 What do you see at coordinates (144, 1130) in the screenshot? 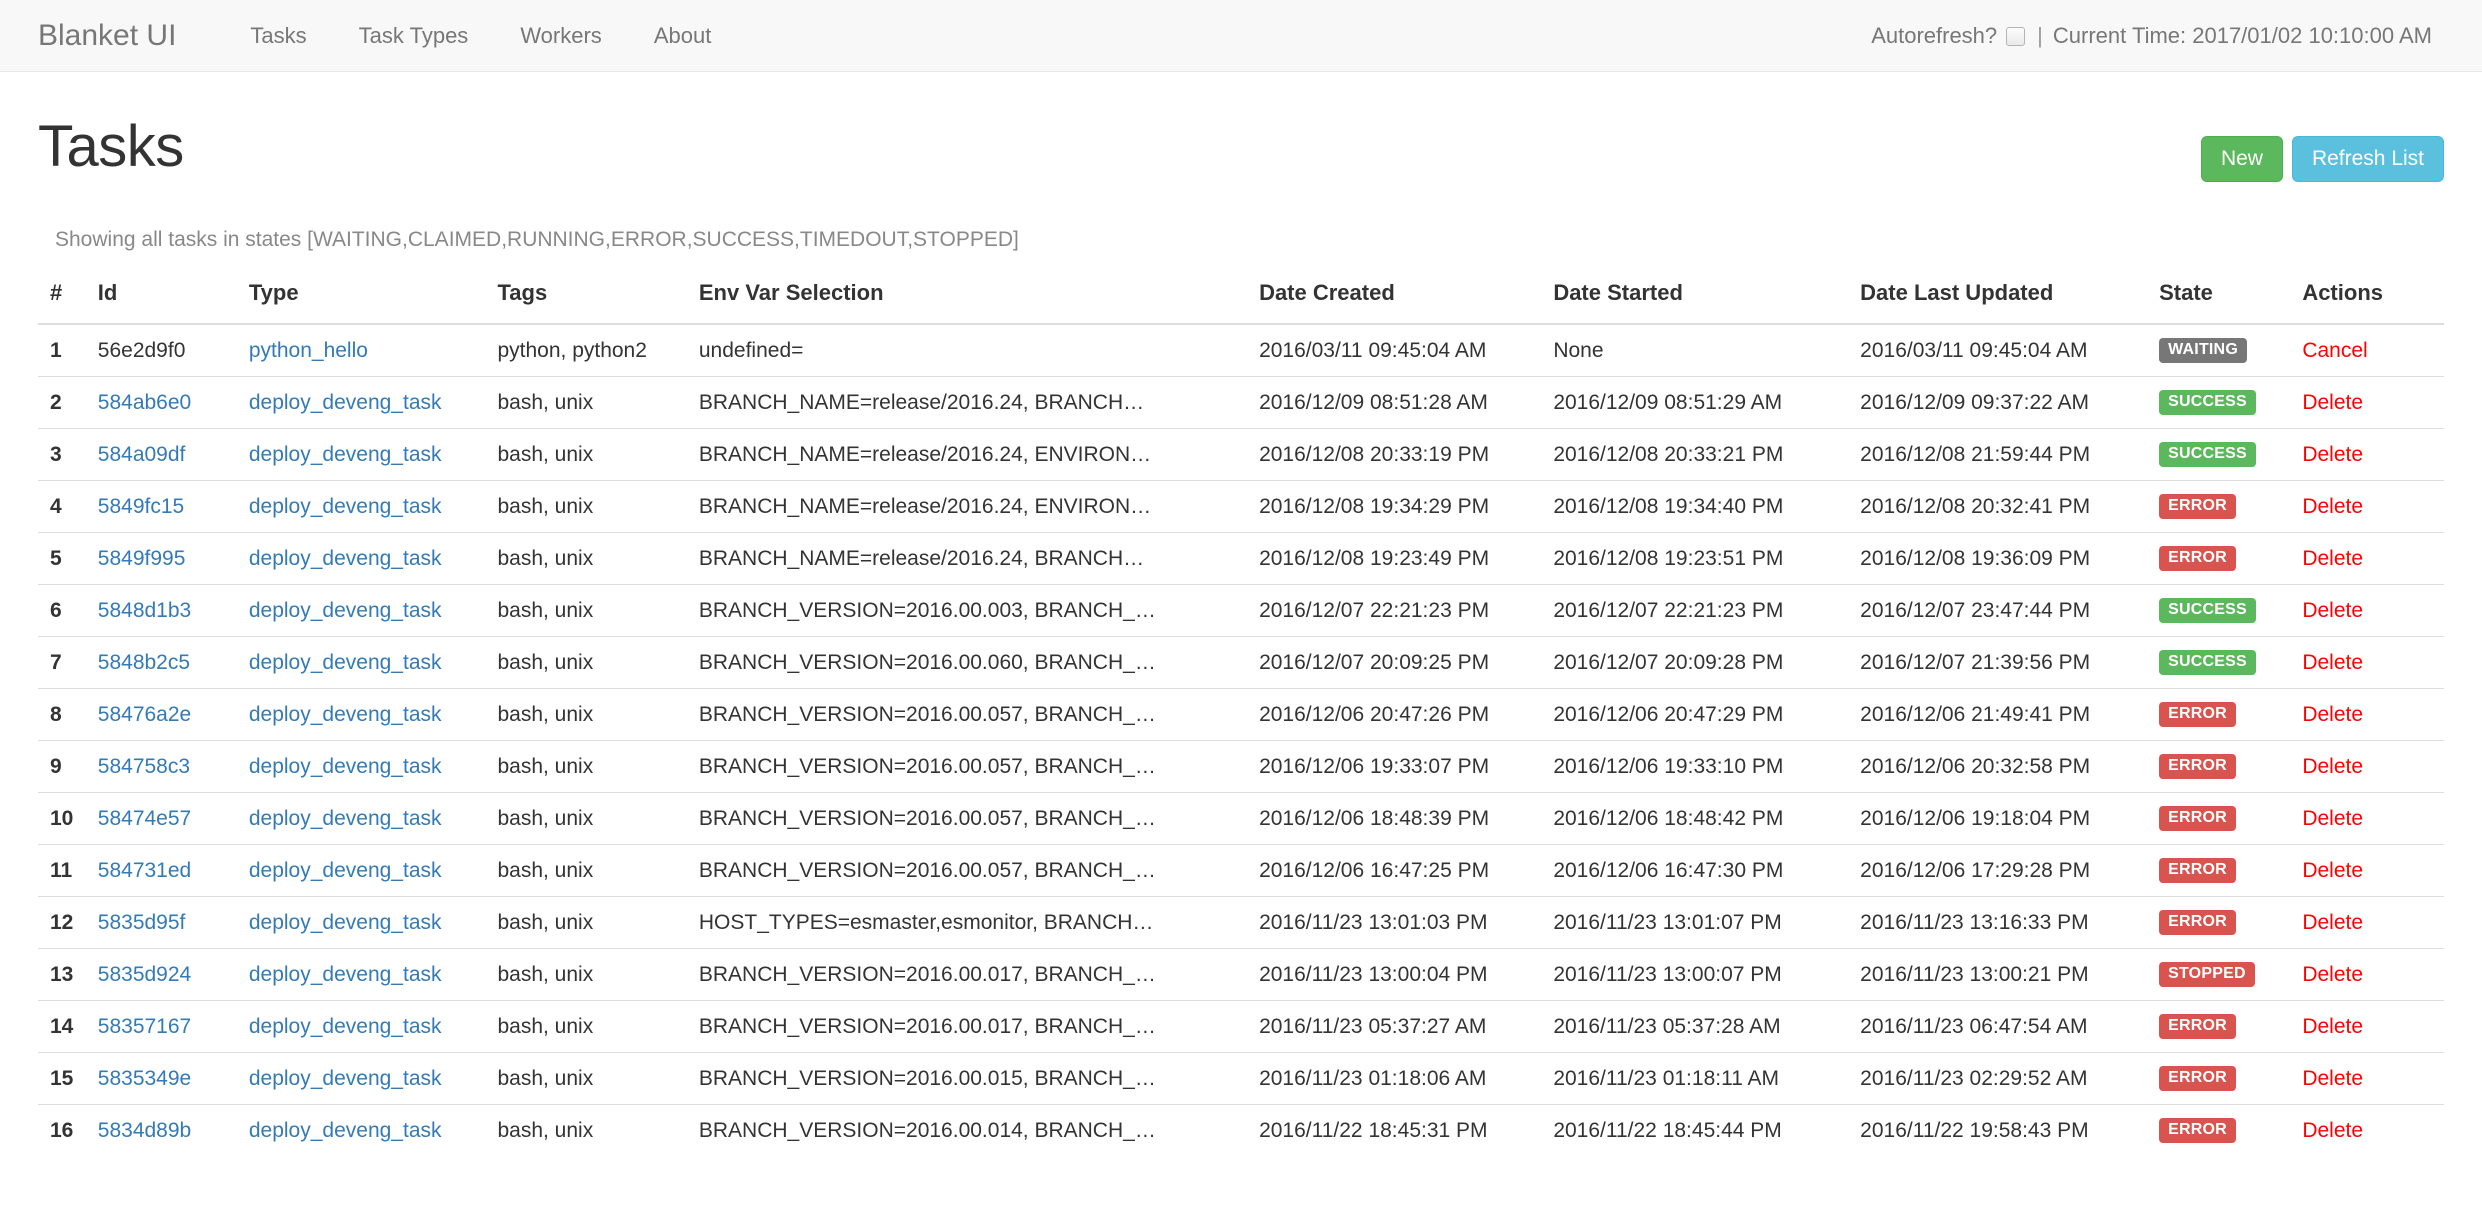
I see `task-id-link: 5834d89b` at bounding box center [144, 1130].